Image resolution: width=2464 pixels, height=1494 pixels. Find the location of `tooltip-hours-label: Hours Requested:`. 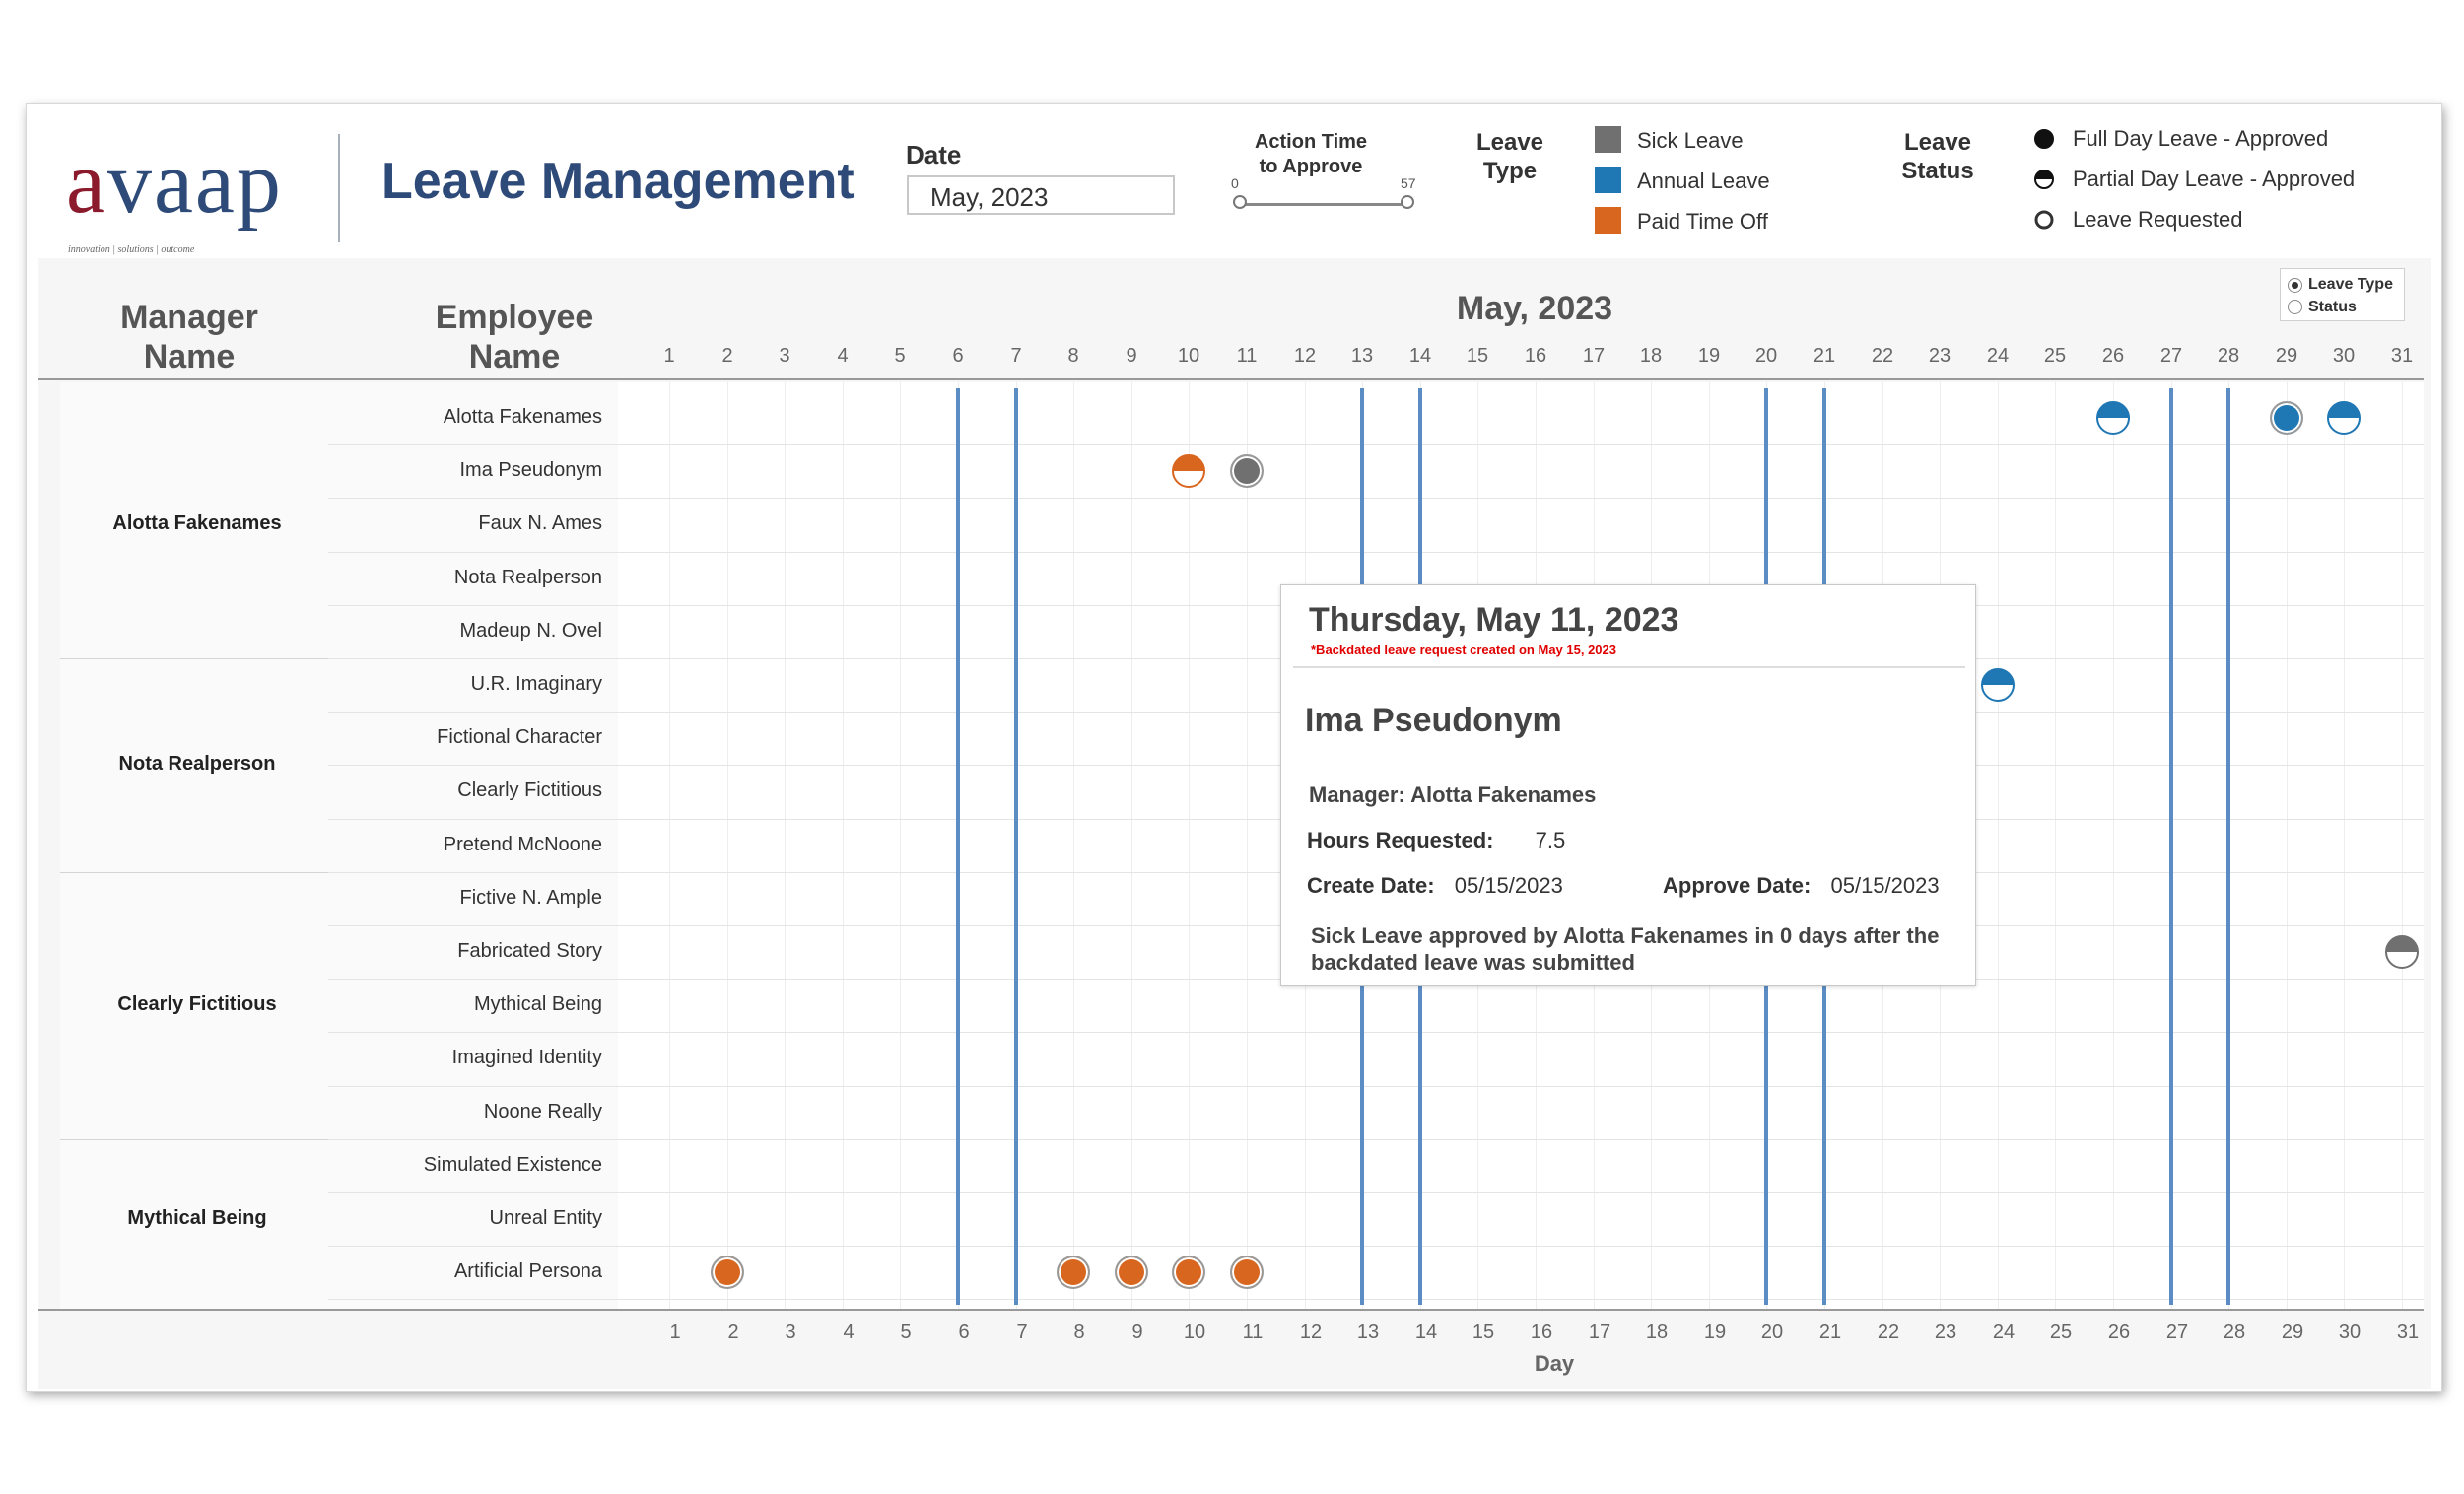

tooltip-hours-label: Hours Requested: is located at coordinates (1400, 840).